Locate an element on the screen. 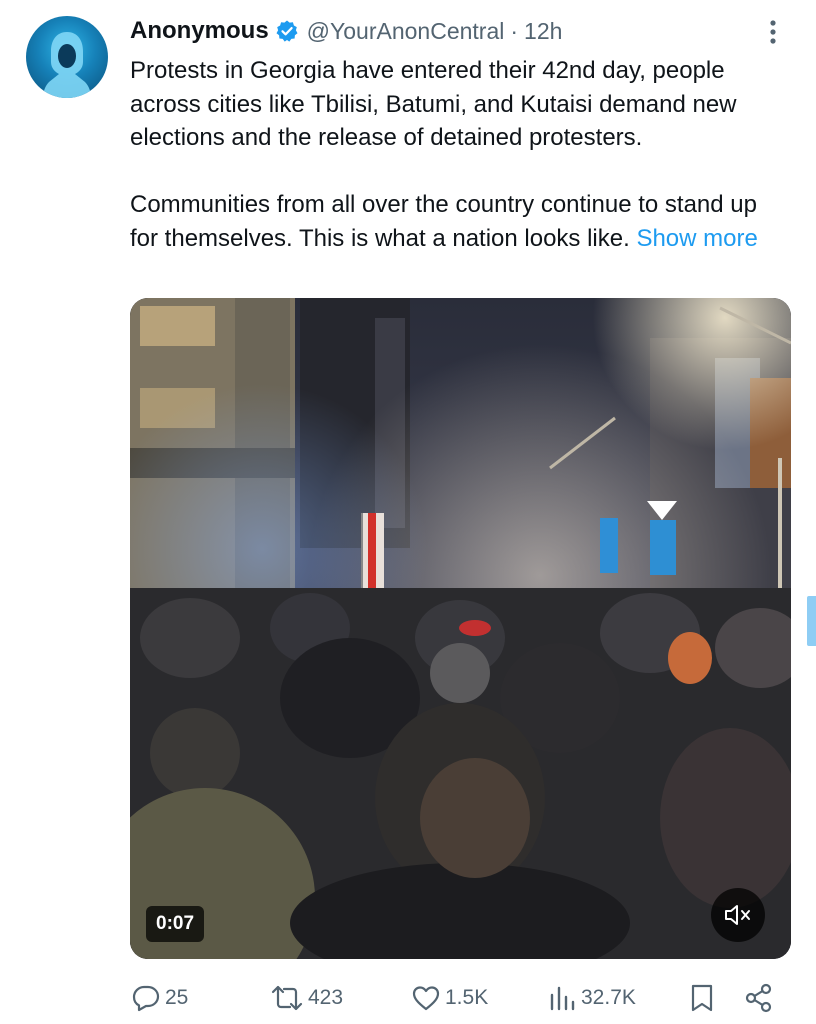  timestamp: 12h is located at coordinates (543, 31).